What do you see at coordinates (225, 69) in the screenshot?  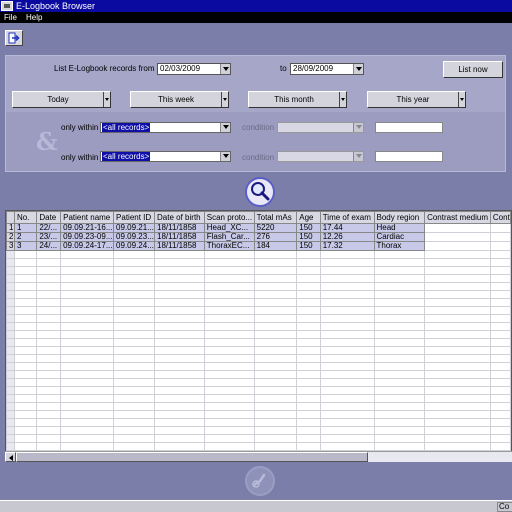 I see `from-date-dropdown-icon` at bounding box center [225, 69].